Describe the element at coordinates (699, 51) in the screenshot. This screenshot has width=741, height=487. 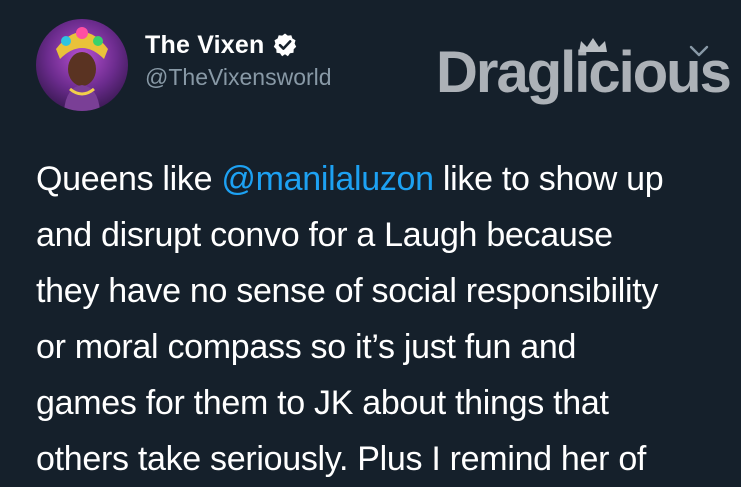
I see `chevron-down-icon` at that location.